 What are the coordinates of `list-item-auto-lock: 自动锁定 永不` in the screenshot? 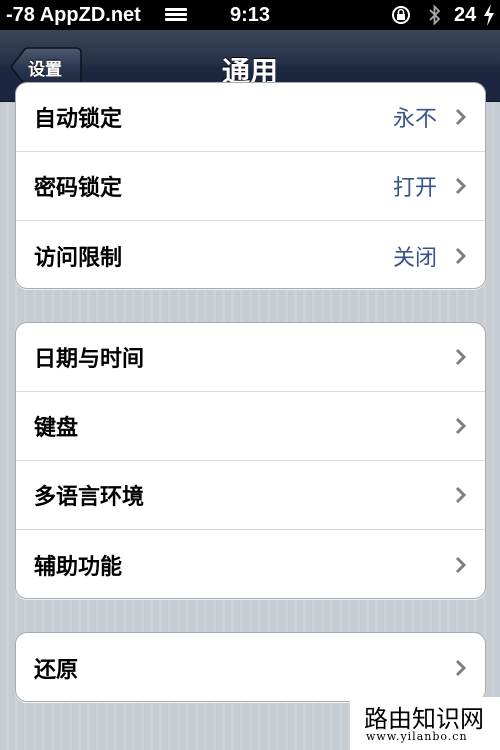 It's located at (250, 117).